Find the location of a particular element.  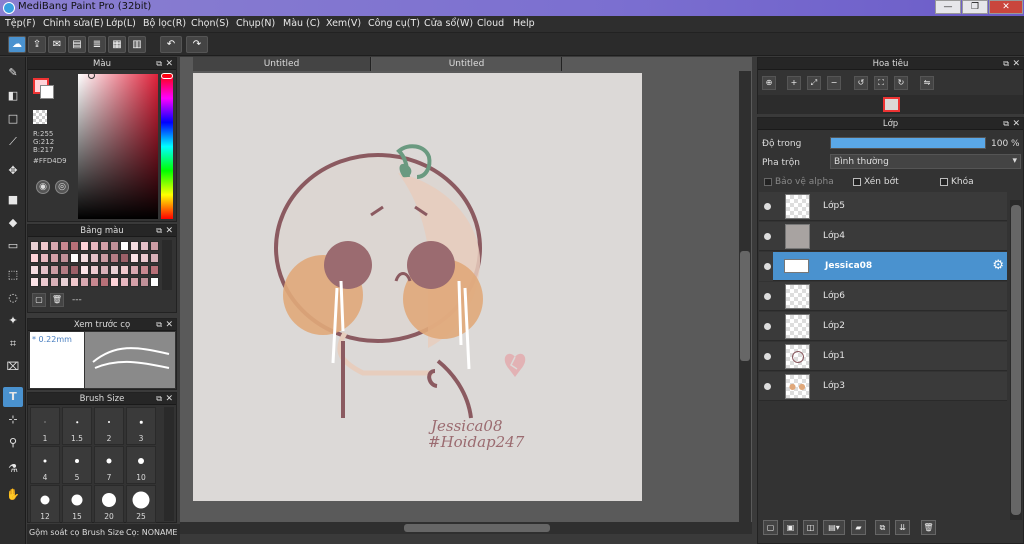

navigator-viewport is located at coordinates (891, 104).